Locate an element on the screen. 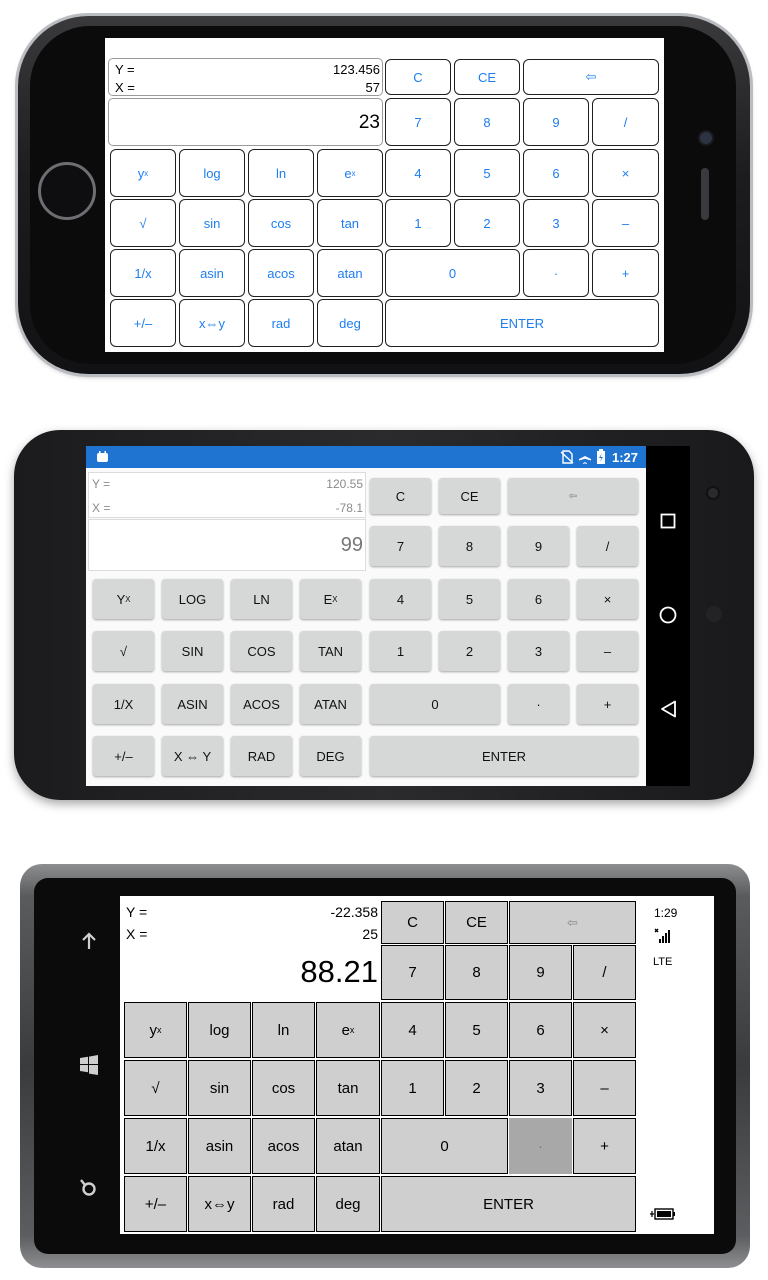 The width and height of the screenshot is (768, 1280). swap-xy-button: X ⇔ Y is located at coordinates (192, 756).